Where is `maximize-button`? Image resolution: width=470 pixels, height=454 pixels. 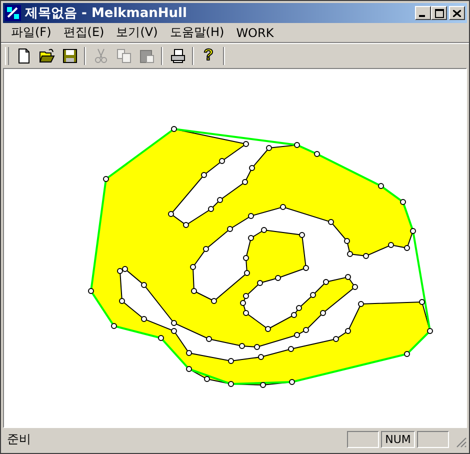 maximize-button is located at coordinates (439, 13).